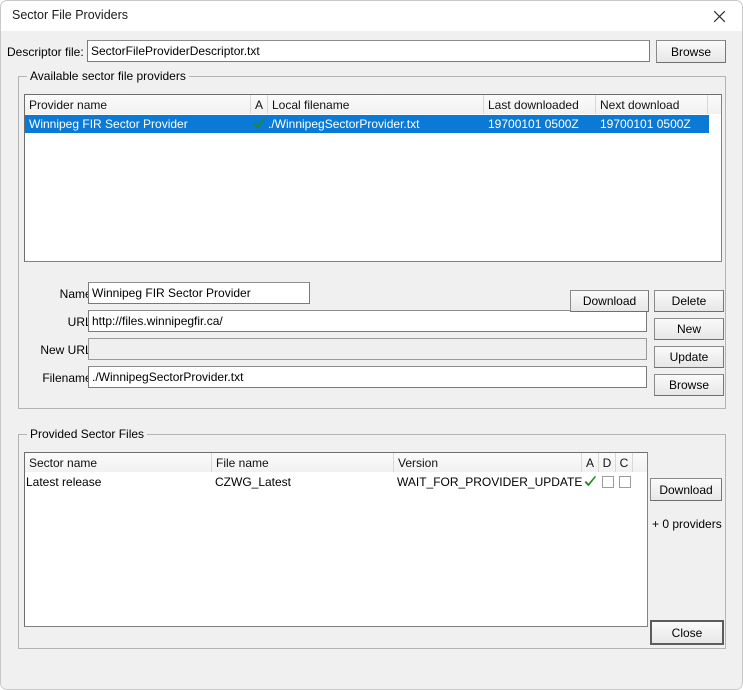 This screenshot has width=743, height=690. Describe the element at coordinates (607, 462) in the screenshot. I see `column-header-provided-d: D` at that location.